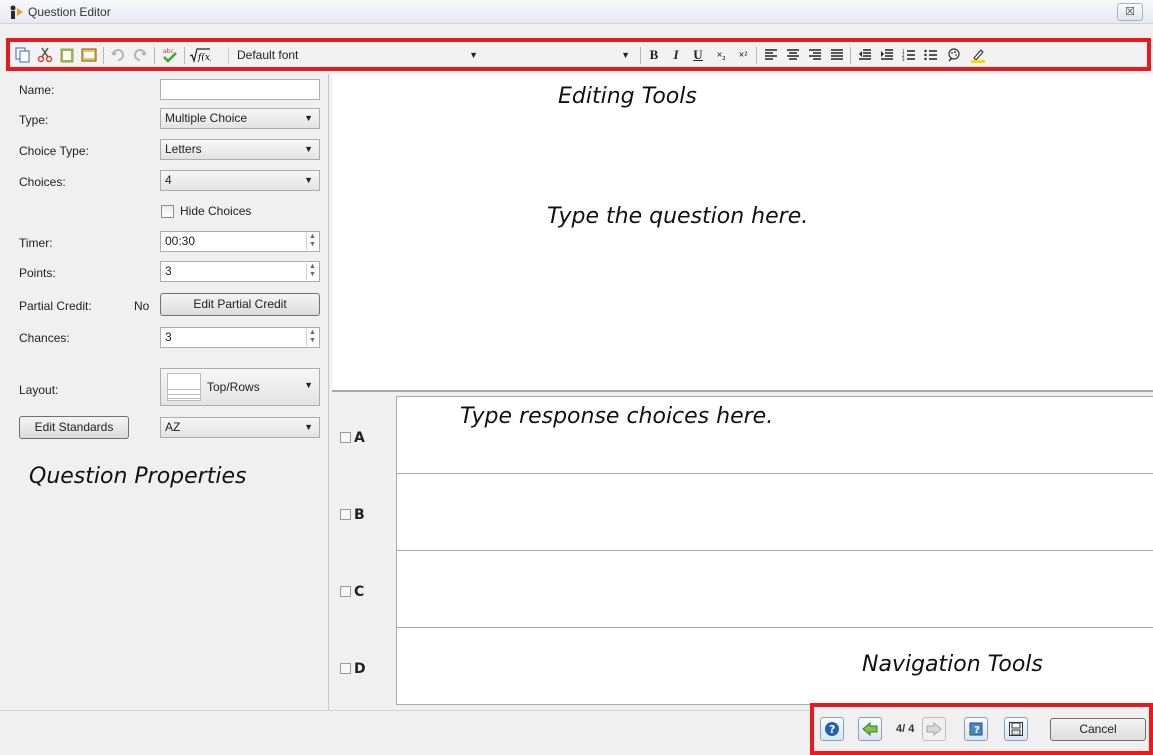  Describe the element at coordinates (345, 437) in the screenshot. I see `choice-a-checkbox` at that location.